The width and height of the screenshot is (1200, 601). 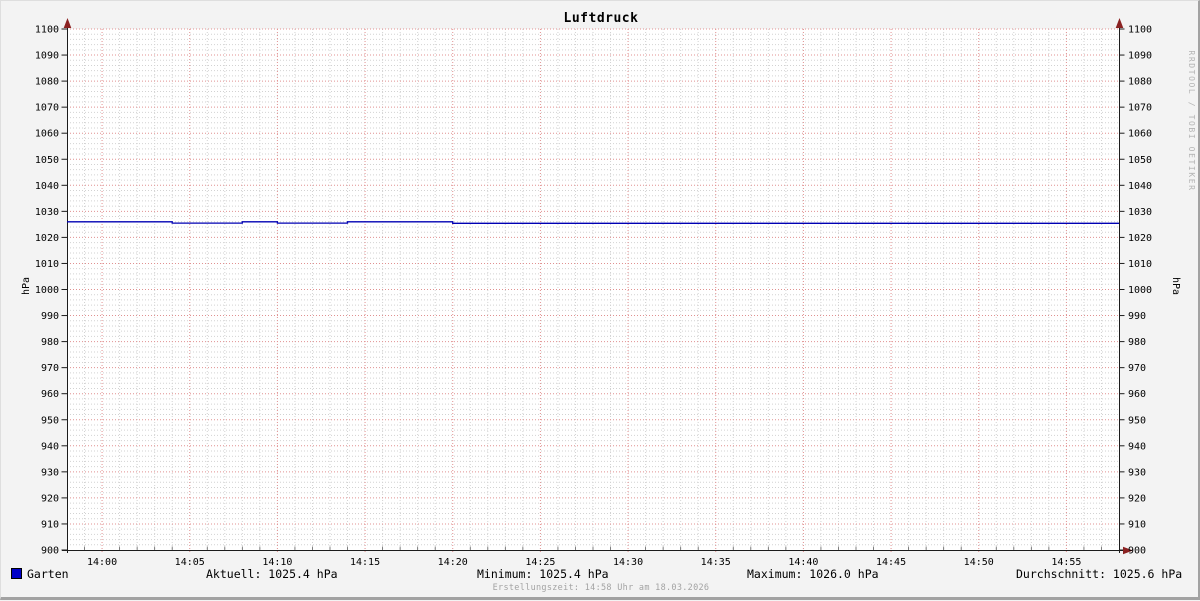 What do you see at coordinates (272, 574) in the screenshot?
I see `stat-aktuell: Aktuell: 1025.4 hPa` at bounding box center [272, 574].